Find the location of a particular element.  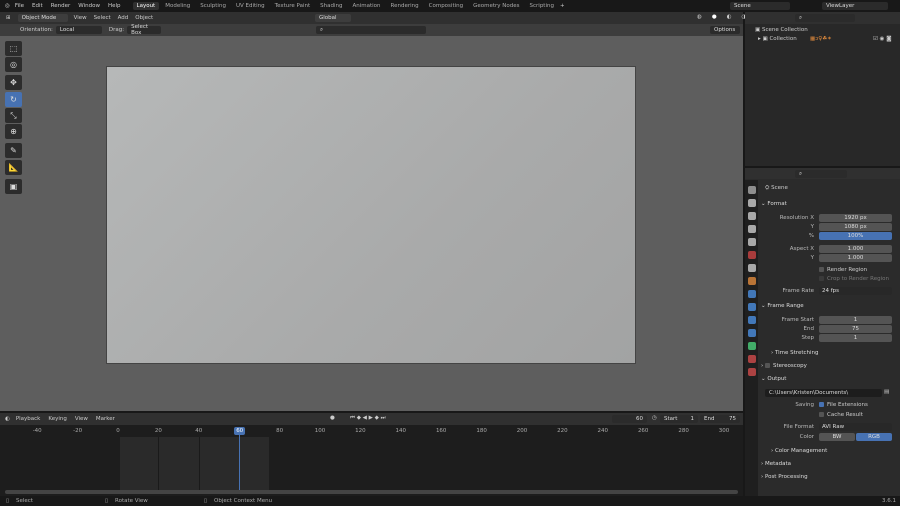

end-frame-field: End 75 is located at coordinates (720, 419).